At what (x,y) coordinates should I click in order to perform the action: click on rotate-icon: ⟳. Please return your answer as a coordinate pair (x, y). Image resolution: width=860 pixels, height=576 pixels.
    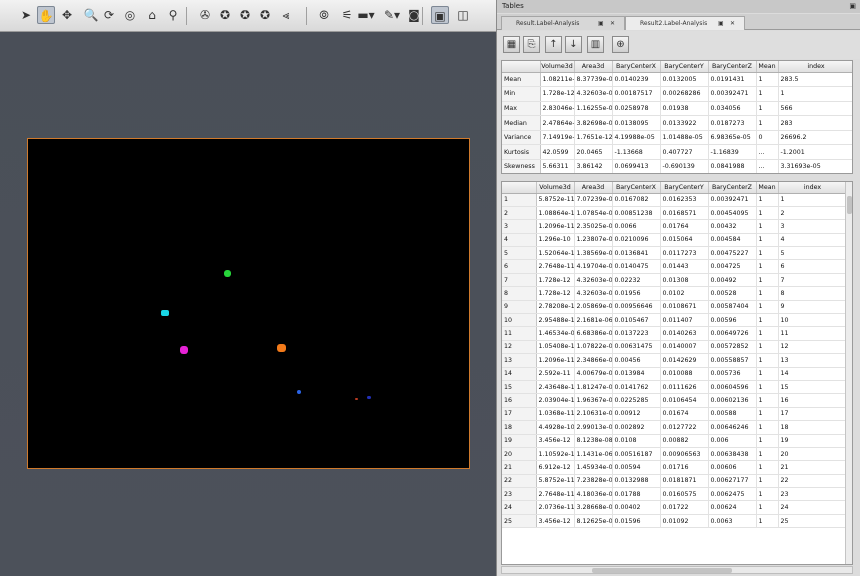
    Looking at the image, I should click on (109, 15).